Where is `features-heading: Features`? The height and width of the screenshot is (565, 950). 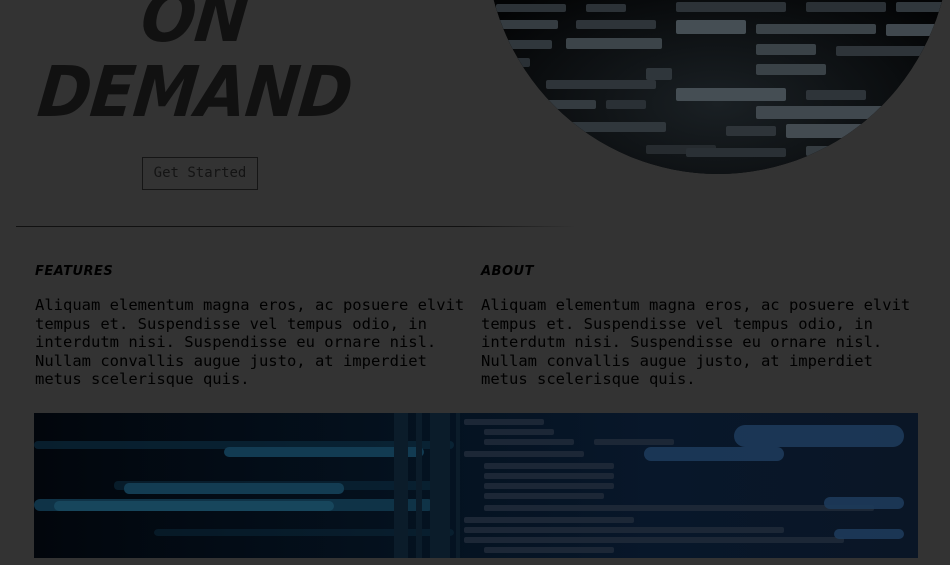
features-heading: Features is located at coordinates (74, 271).